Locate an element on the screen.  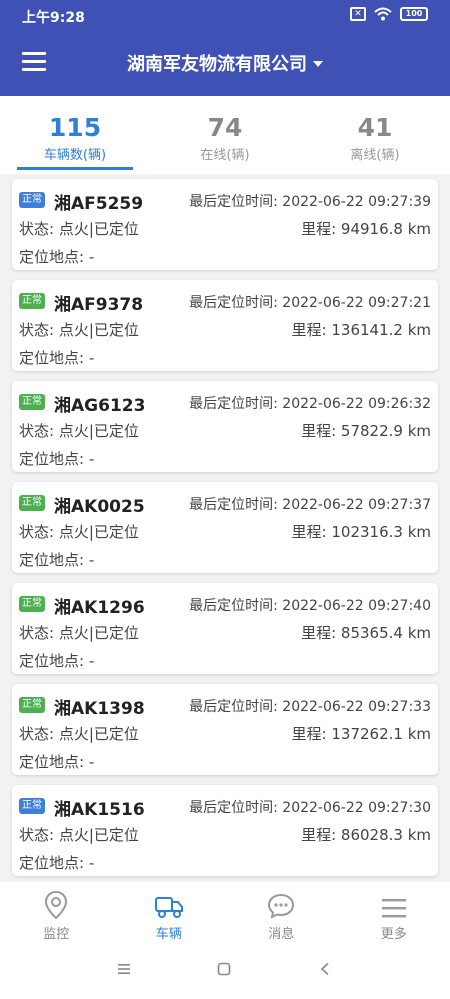
sim-card-icon: ✕ is located at coordinates (358, 14).